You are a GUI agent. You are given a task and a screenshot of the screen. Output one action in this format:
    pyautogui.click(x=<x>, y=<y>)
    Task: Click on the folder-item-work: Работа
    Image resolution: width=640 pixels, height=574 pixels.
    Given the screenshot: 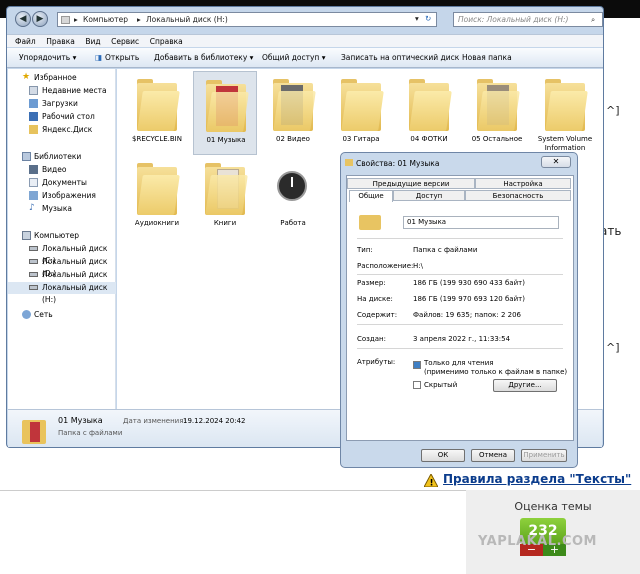 What is the action you would take?
    pyautogui.click(x=293, y=197)
    